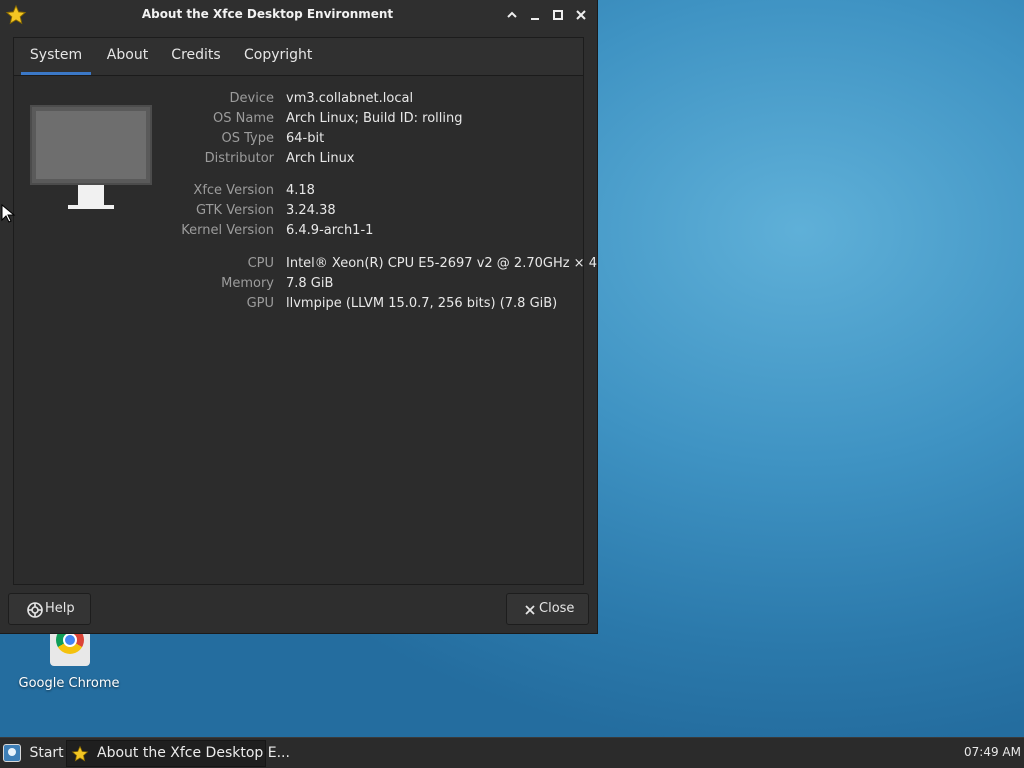 The width and height of the screenshot is (1024, 768). I want to click on close-window-button, so click(581, 15).